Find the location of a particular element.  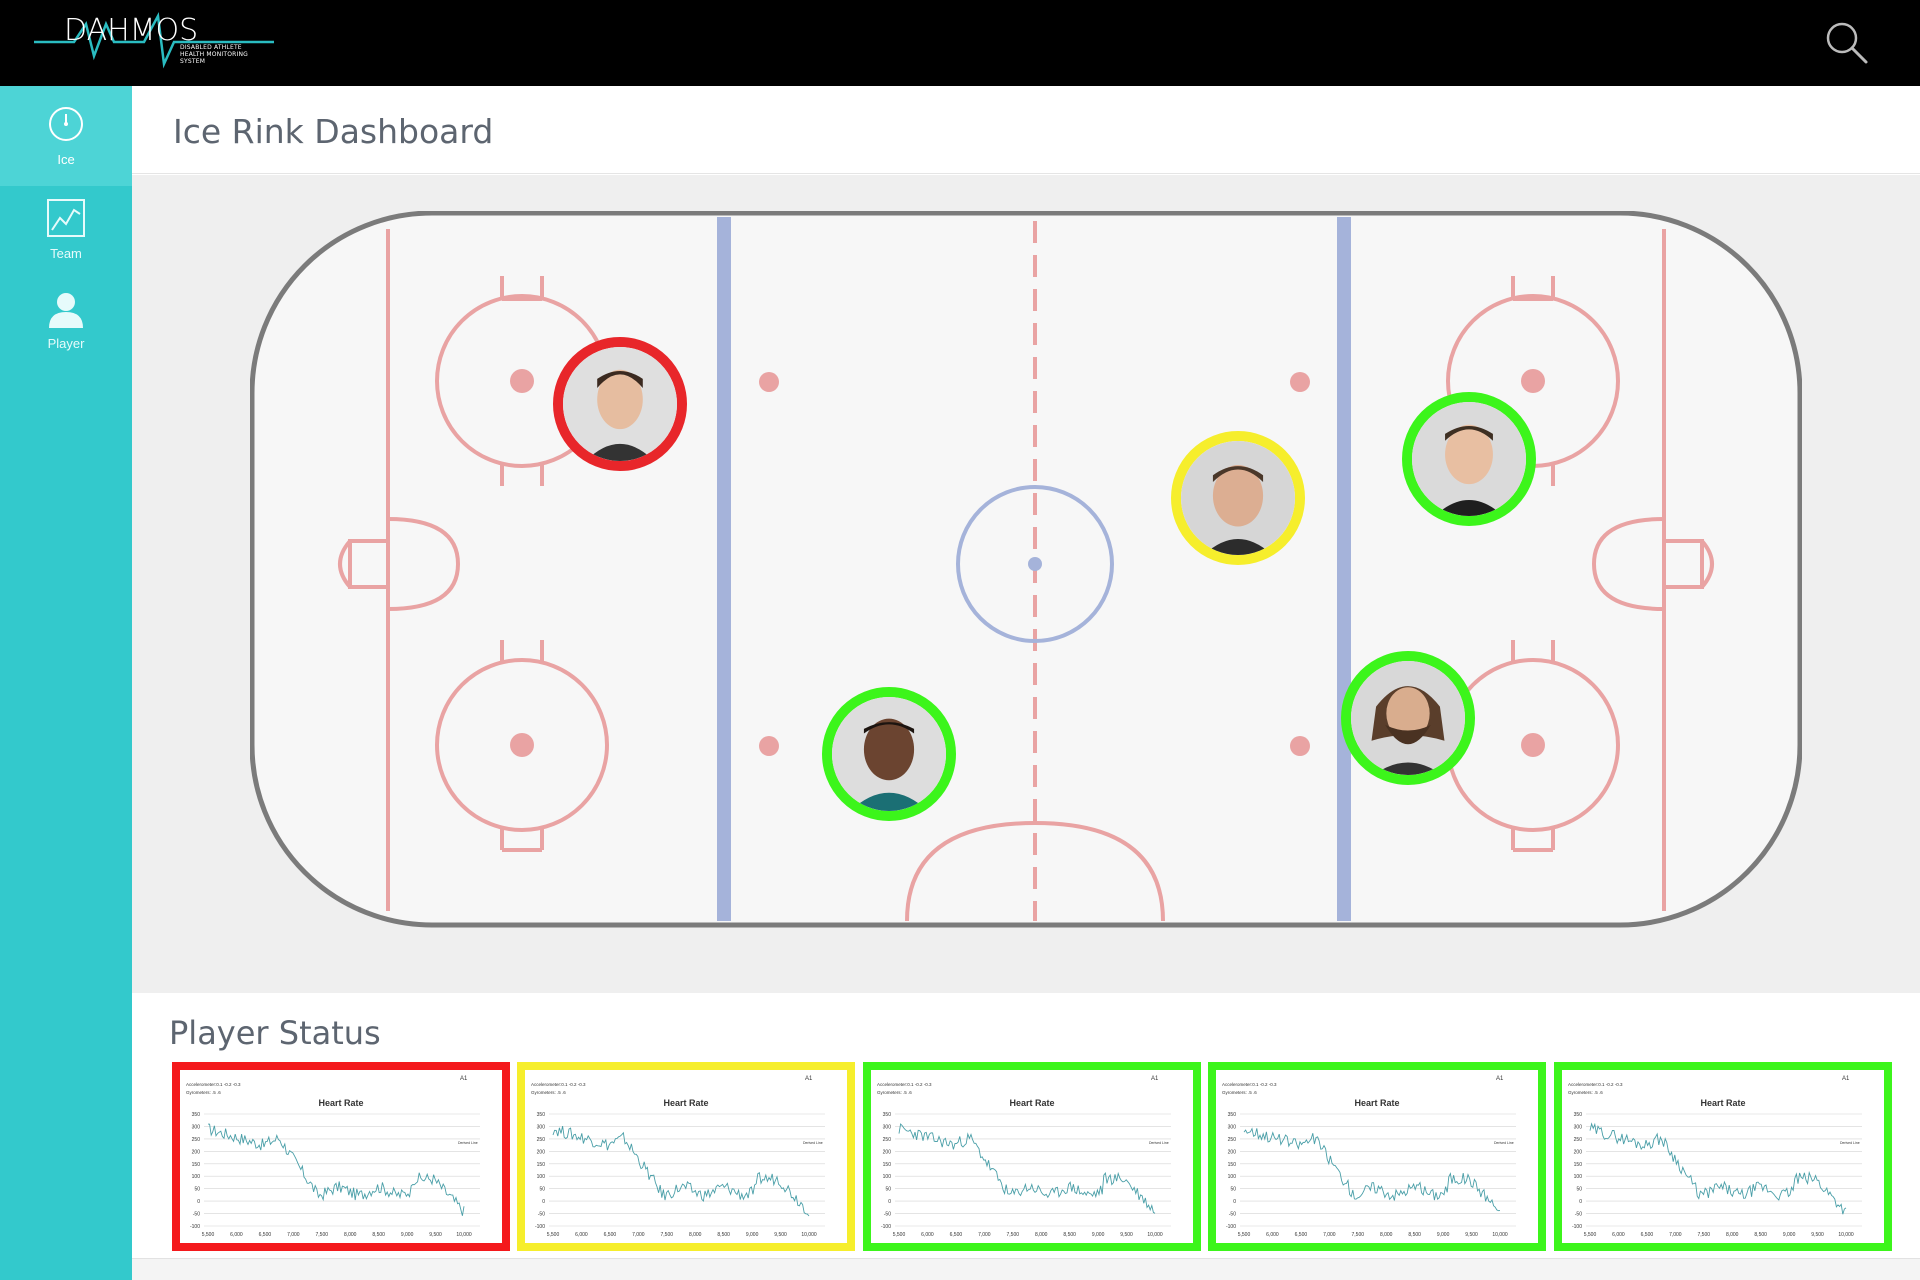

sidebar-item-ice: Ice is located at coordinates (66, 136).